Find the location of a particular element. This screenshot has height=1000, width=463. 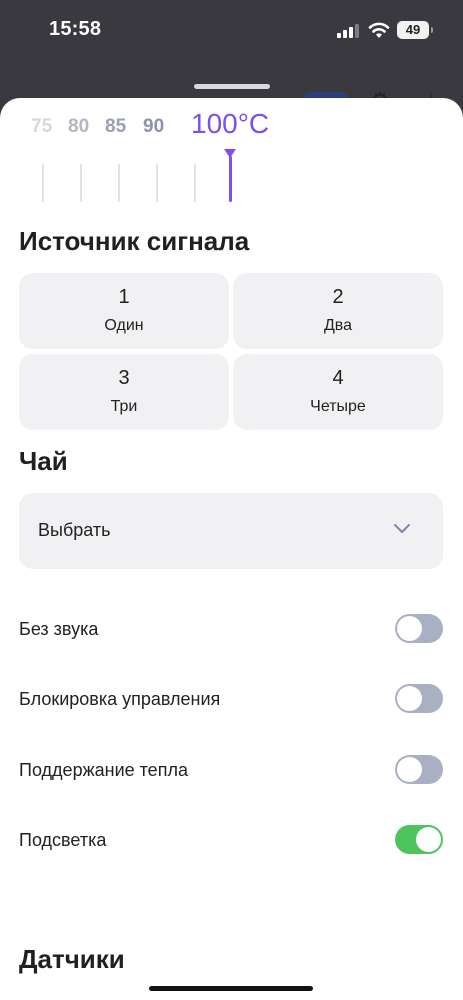

tea-select: Выбрать is located at coordinates (231, 531).